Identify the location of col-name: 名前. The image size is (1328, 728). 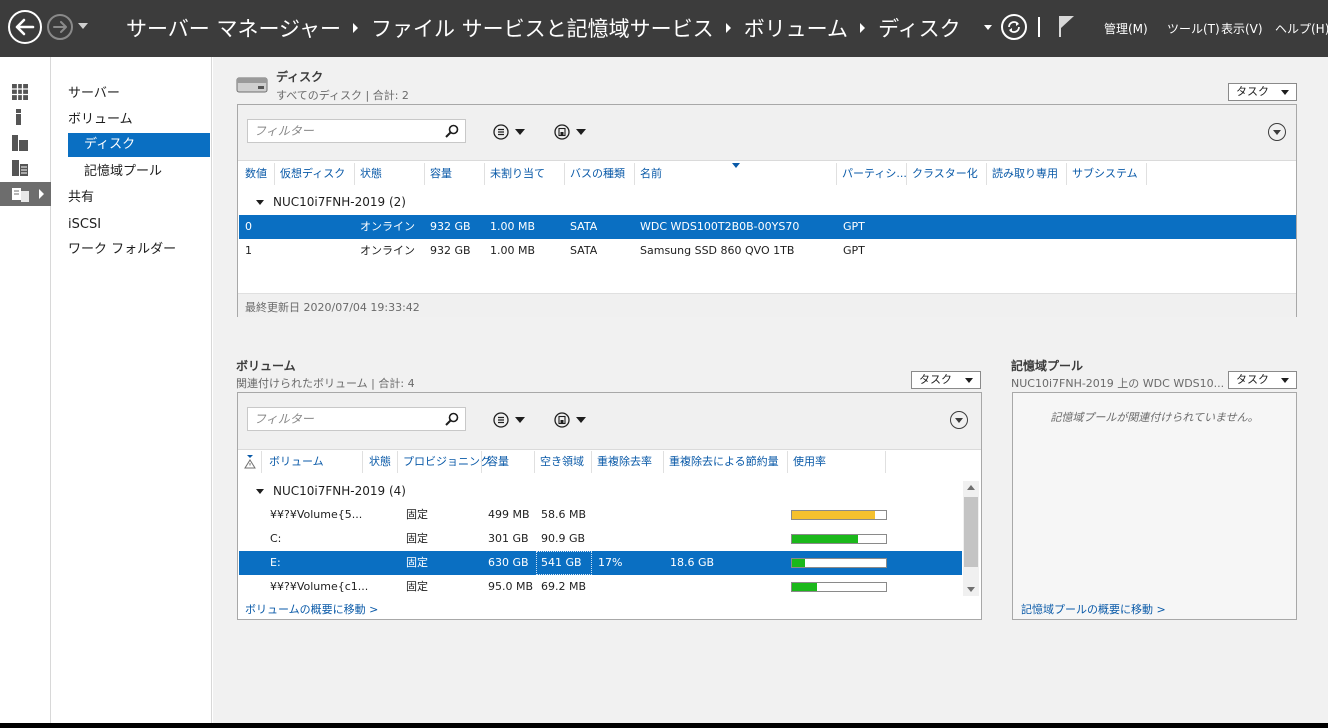
(651, 174).